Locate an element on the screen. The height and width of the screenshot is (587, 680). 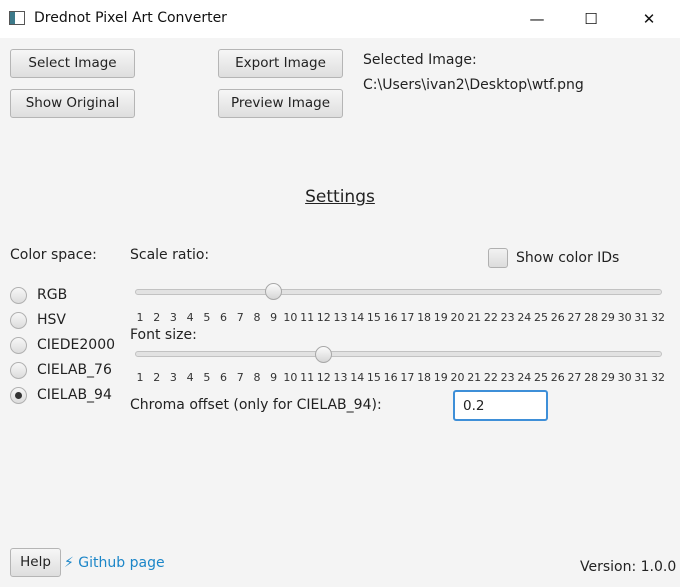
scale-ratio-tick: 23 is located at coordinates (507, 317).